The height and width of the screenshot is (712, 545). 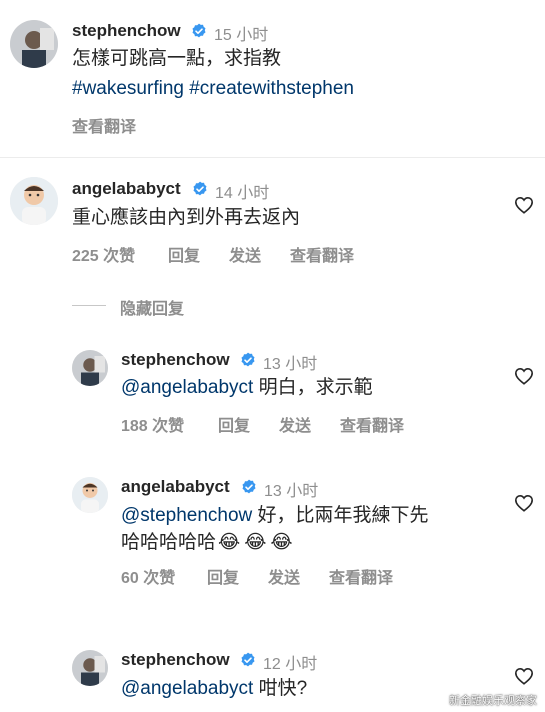 What do you see at coordinates (103, 254) in the screenshot?
I see `like-count: 225 次赞` at bounding box center [103, 254].